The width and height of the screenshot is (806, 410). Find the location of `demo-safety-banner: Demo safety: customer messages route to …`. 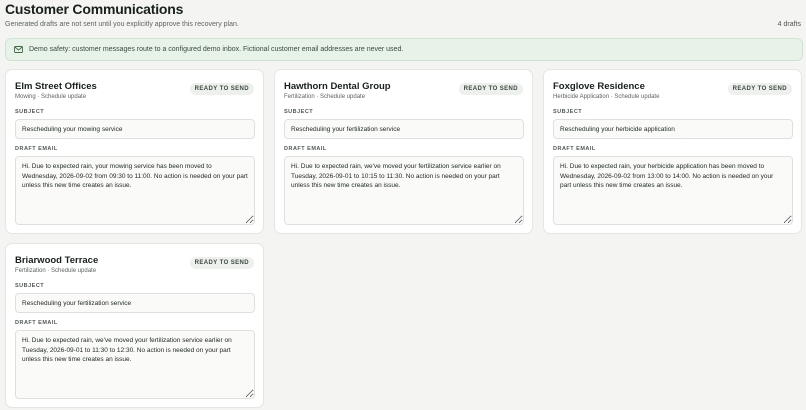

demo-safety-banner: Demo safety: customer messages route to … is located at coordinates (404, 49).